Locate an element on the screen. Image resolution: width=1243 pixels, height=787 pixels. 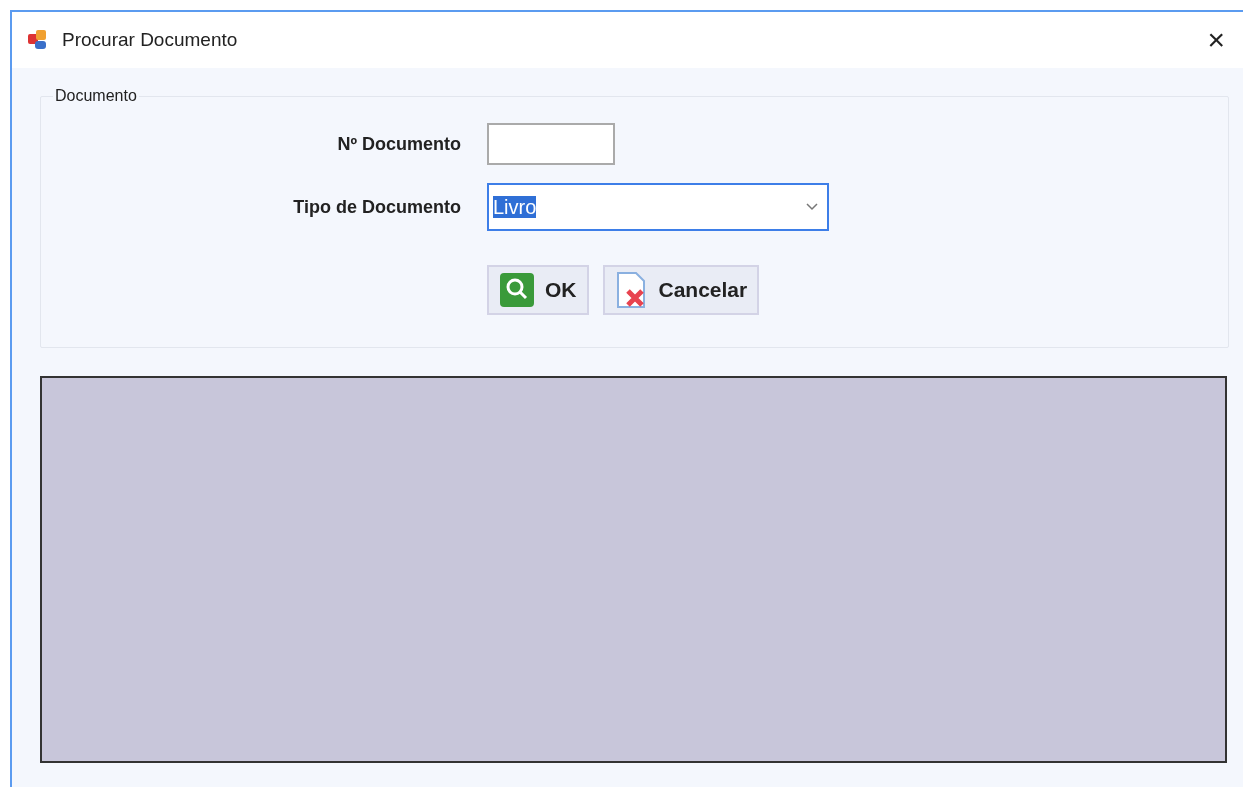
chevron-down-icon is located at coordinates (812, 207).